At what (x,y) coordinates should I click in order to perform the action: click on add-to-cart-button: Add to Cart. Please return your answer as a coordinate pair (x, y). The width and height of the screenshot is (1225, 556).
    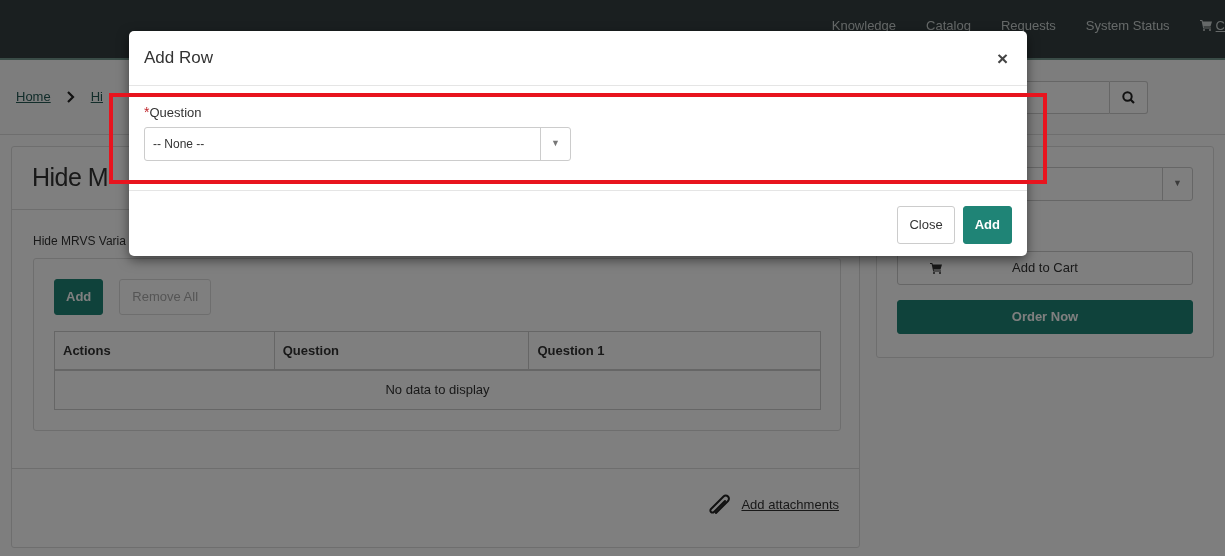
    Looking at the image, I should click on (1045, 268).